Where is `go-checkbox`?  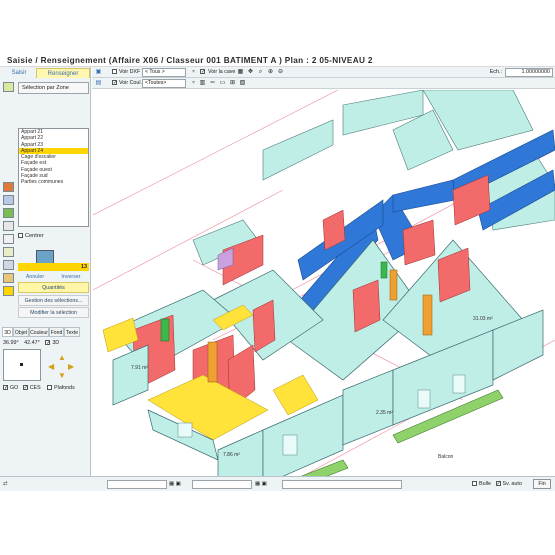
go-checkbox is located at coordinates (5, 388).